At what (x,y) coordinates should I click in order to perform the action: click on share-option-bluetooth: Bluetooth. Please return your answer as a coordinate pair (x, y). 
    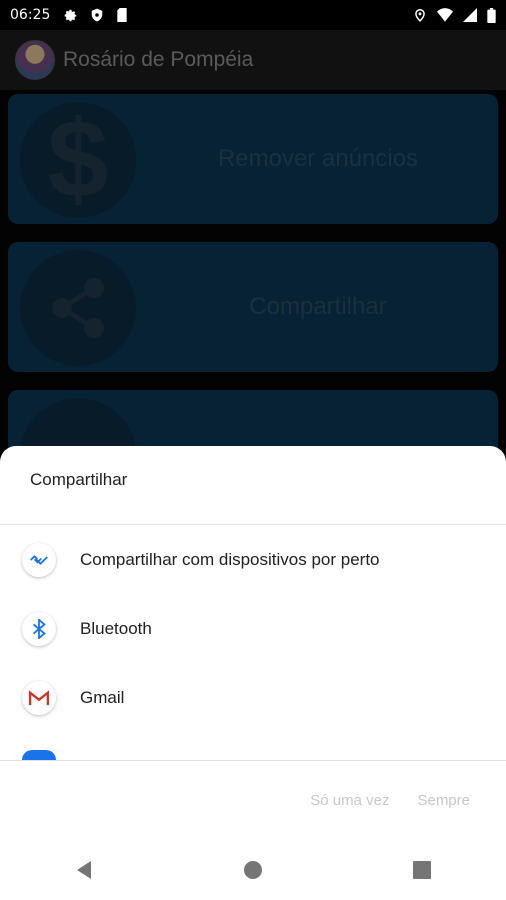
    Looking at the image, I should click on (253, 629).